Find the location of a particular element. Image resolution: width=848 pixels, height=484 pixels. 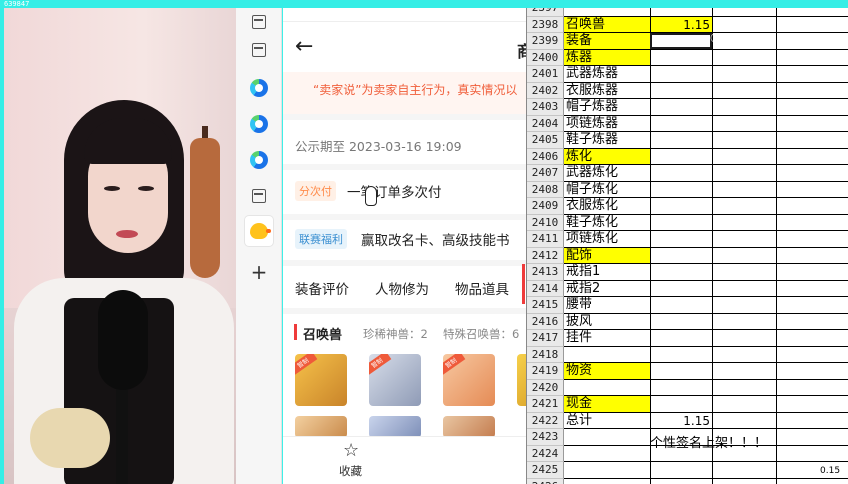

cell-category: 衣服炼化 is located at coordinates (607, 206).